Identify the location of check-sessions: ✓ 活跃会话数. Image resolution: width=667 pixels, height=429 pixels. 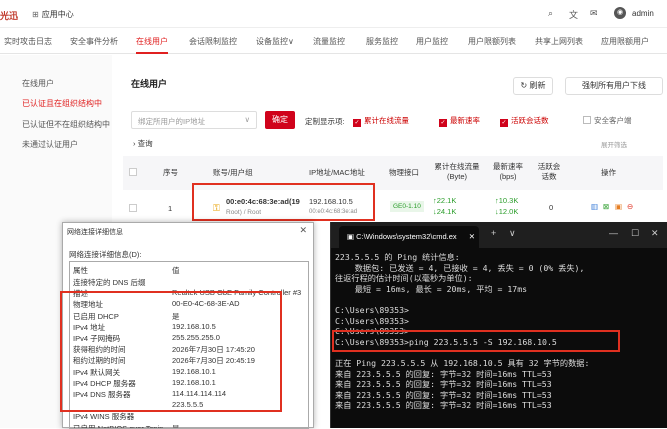
(524, 121).